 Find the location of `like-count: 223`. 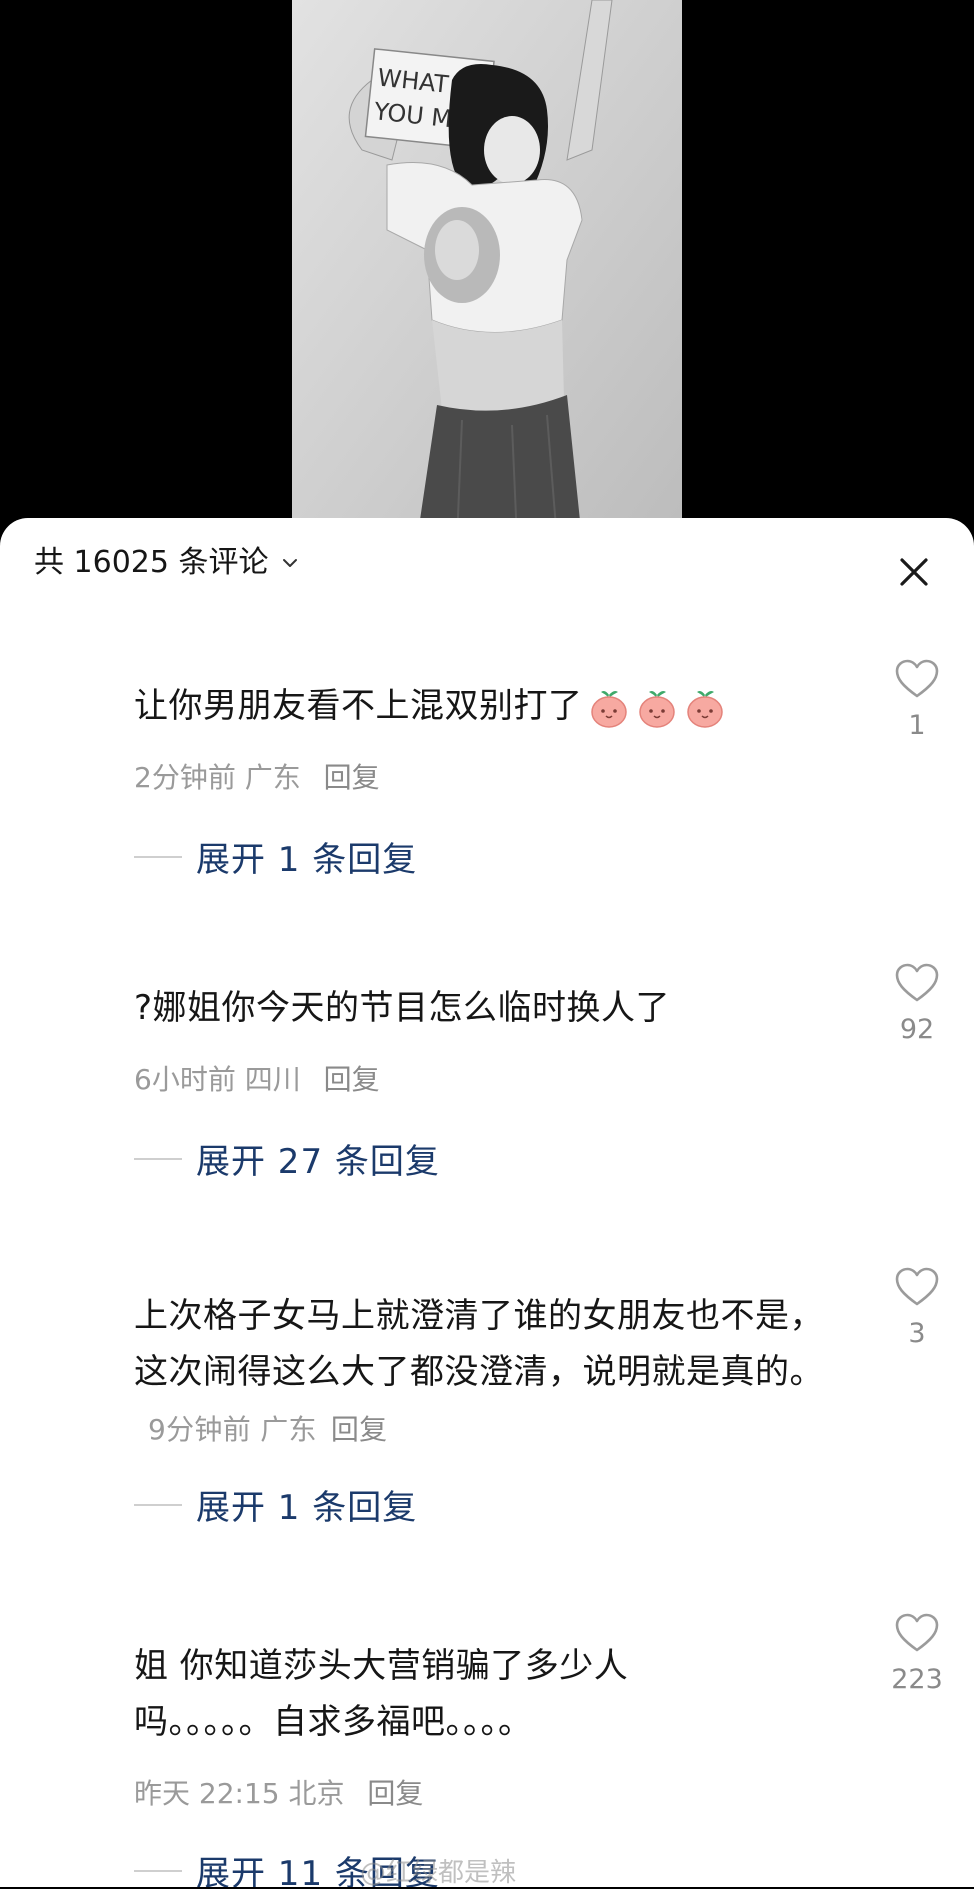

like-count: 223 is located at coordinates (917, 1679).